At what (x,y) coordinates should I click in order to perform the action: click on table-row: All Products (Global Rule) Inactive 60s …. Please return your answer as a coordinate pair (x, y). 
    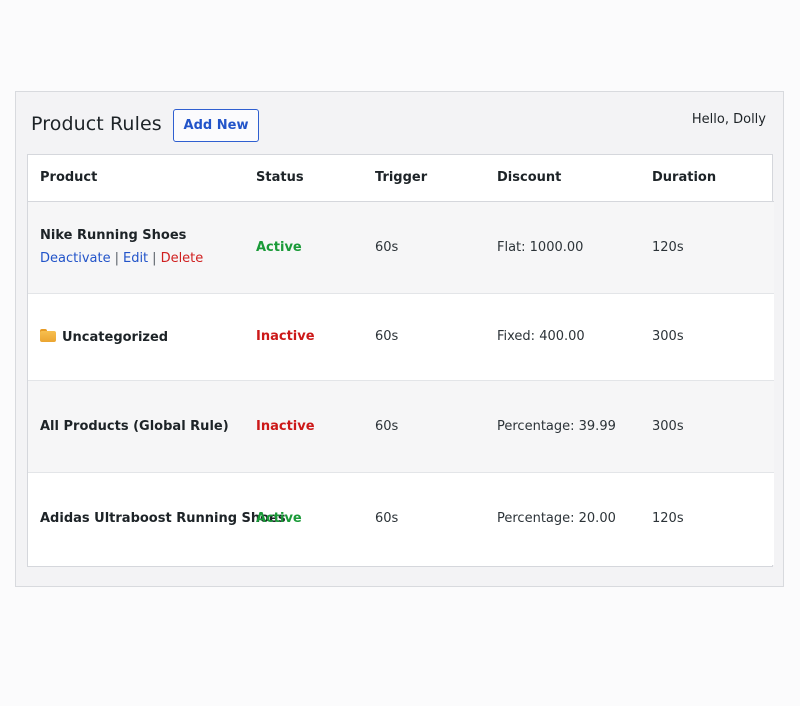
    Looking at the image, I should click on (401, 426).